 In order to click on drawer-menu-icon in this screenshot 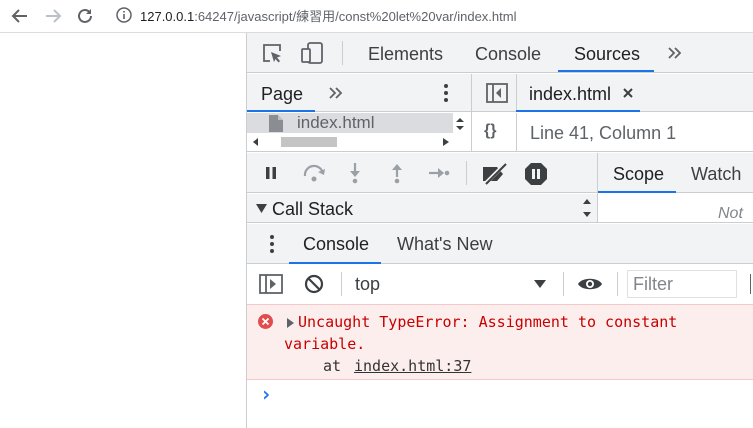, I will do `click(272, 244)`.